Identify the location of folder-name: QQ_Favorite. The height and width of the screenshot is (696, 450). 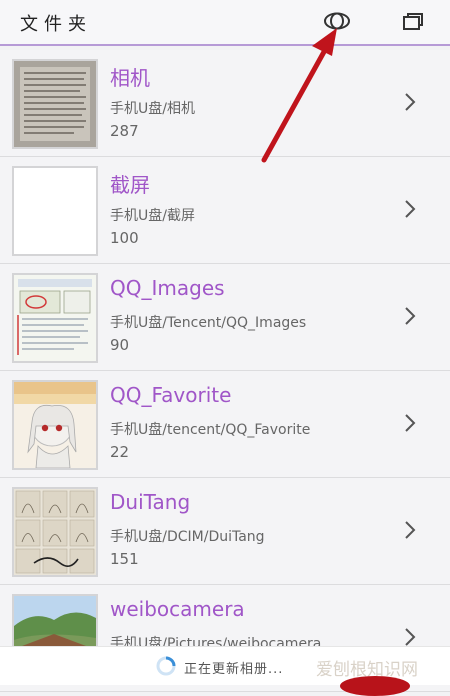
(171, 395).